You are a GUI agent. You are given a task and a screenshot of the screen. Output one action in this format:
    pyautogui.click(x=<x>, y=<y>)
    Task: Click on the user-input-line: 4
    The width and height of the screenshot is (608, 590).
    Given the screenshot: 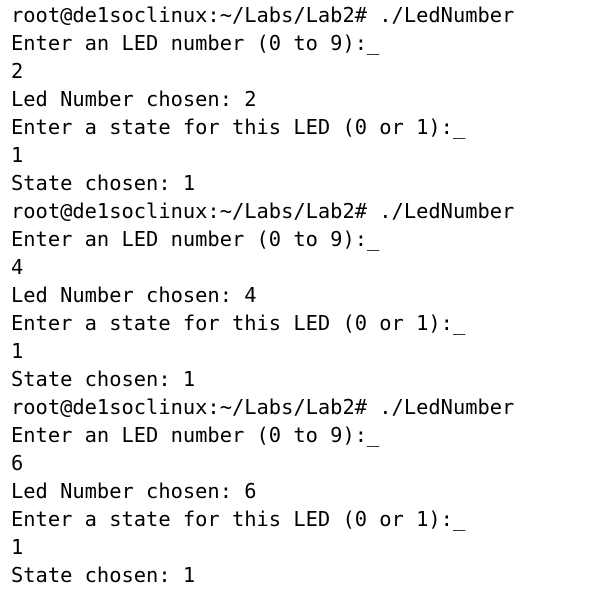 What is the action you would take?
    pyautogui.click(x=17, y=267)
    